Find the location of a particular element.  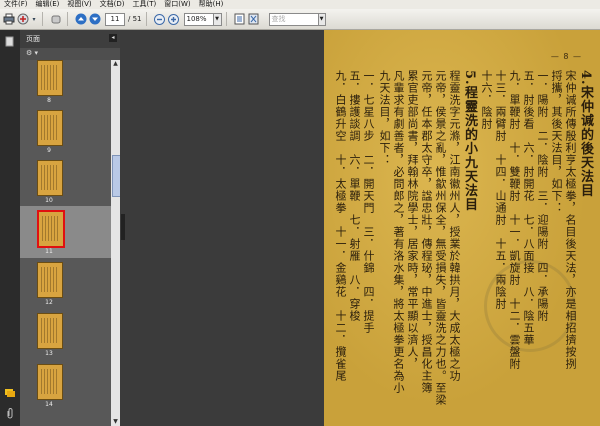

menu-help: 帮助(H) is located at coordinates (211, 4).